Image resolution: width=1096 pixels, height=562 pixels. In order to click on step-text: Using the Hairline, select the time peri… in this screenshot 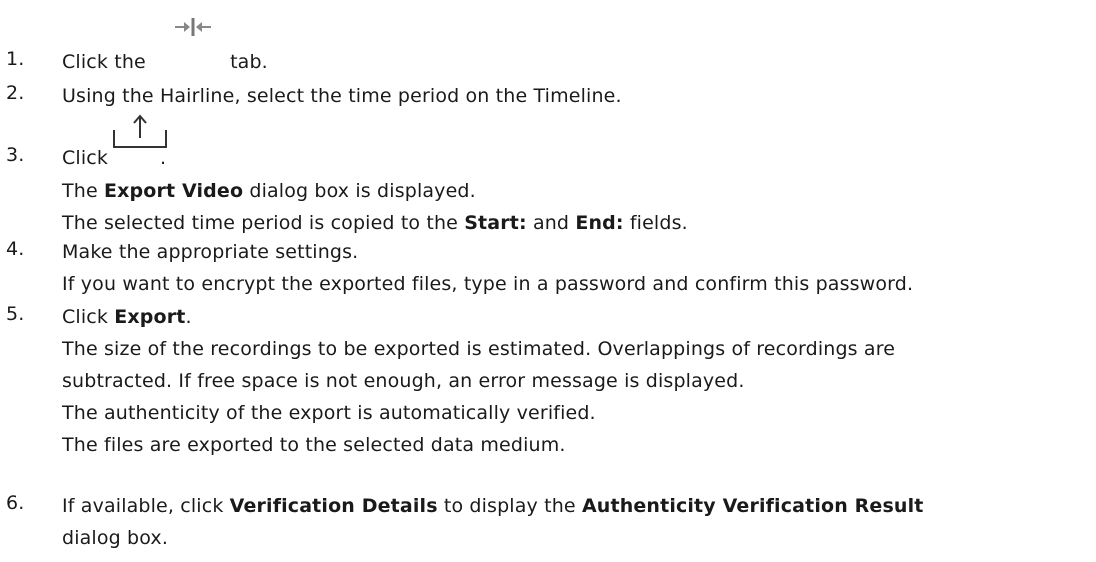, I will do `click(342, 96)`.